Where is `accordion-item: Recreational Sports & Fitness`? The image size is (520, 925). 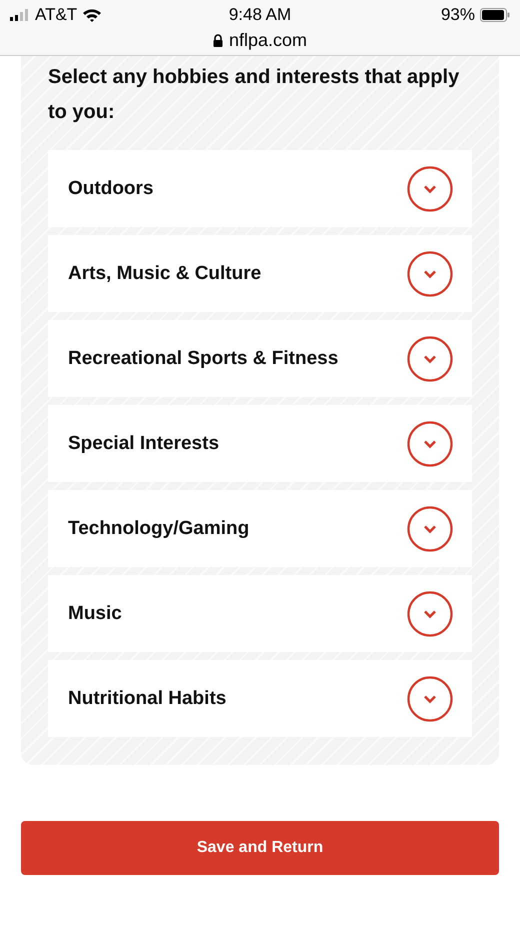 accordion-item: Recreational Sports & Fitness is located at coordinates (260, 358).